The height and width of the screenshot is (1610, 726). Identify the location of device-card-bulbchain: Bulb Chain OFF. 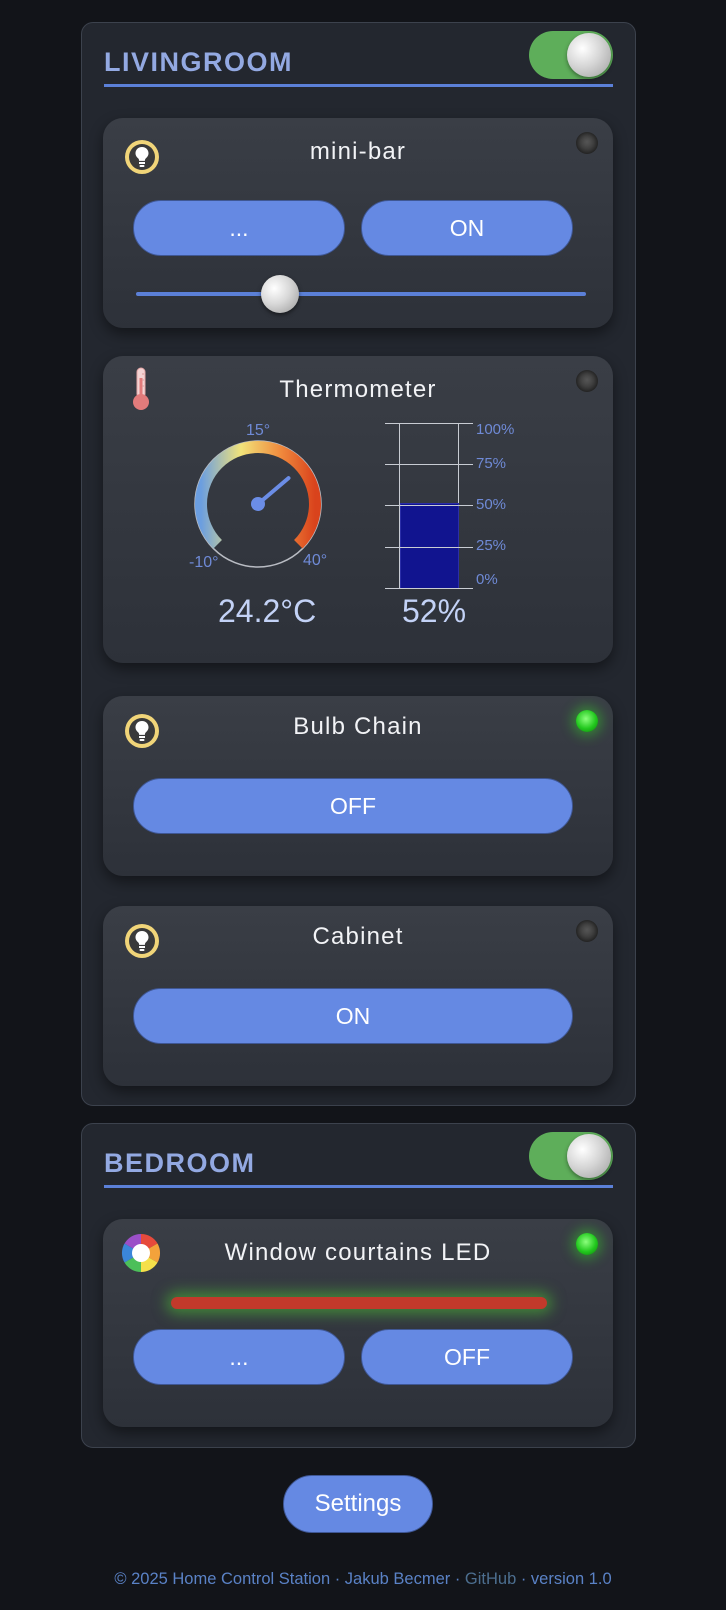
(358, 786).